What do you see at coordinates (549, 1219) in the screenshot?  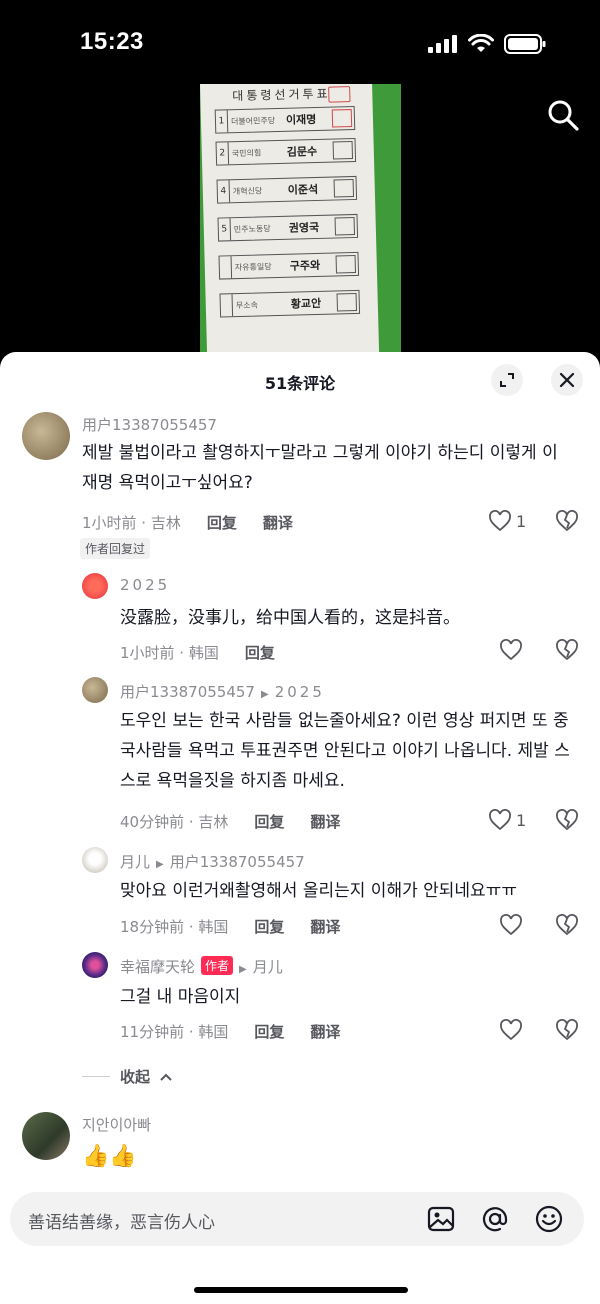 I see `emoji-icon` at bounding box center [549, 1219].